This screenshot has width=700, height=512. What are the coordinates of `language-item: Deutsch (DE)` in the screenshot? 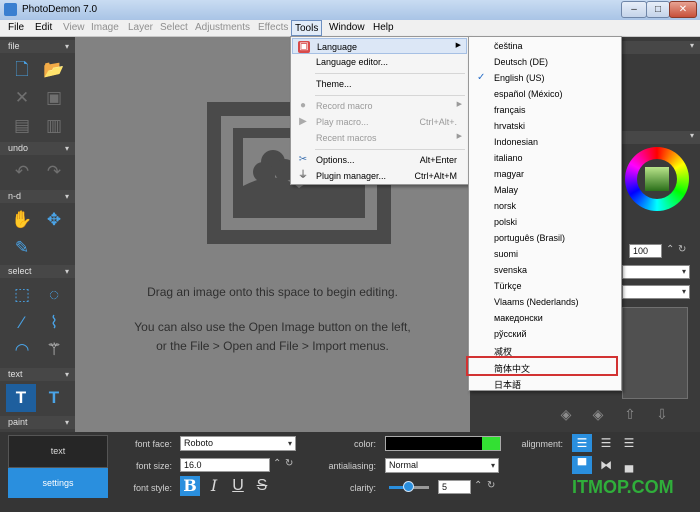 It's located at (545, 62).